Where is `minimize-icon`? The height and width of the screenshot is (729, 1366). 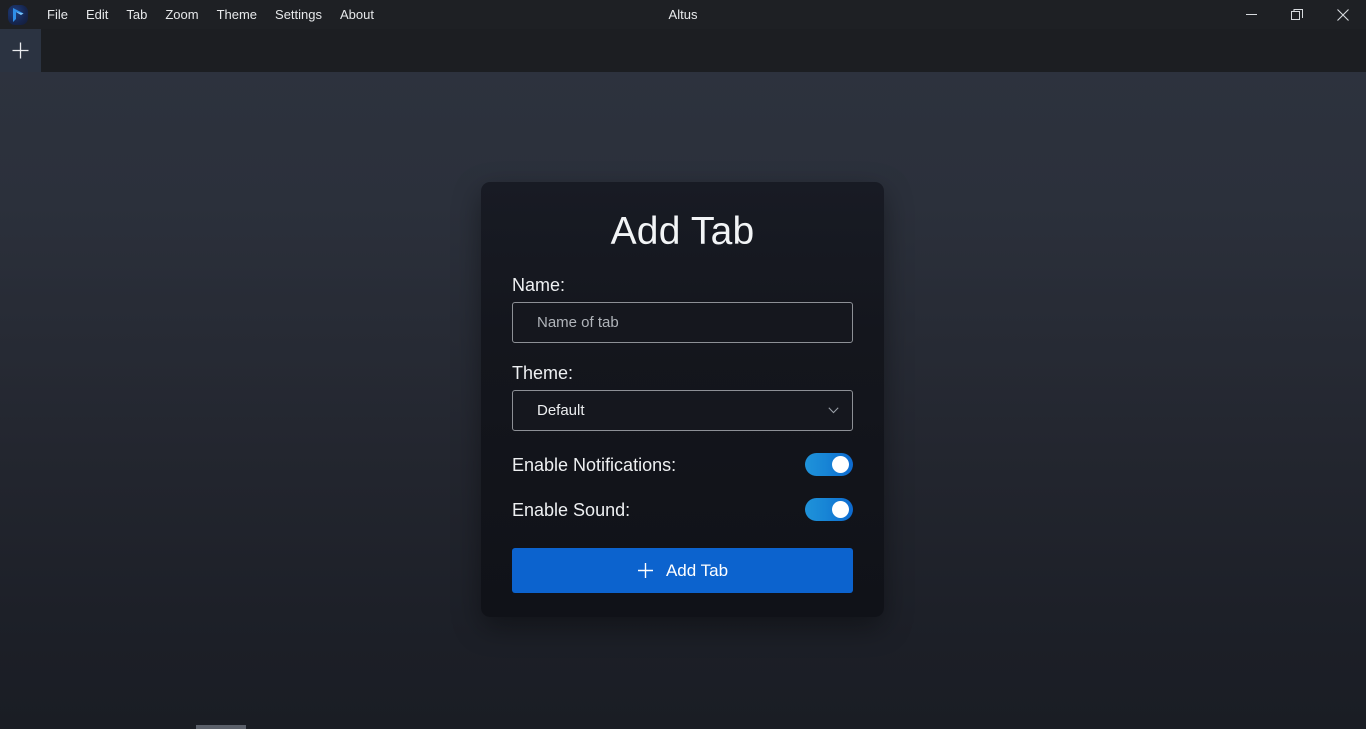 minimize-icon is located at coordinates (1251, 14).